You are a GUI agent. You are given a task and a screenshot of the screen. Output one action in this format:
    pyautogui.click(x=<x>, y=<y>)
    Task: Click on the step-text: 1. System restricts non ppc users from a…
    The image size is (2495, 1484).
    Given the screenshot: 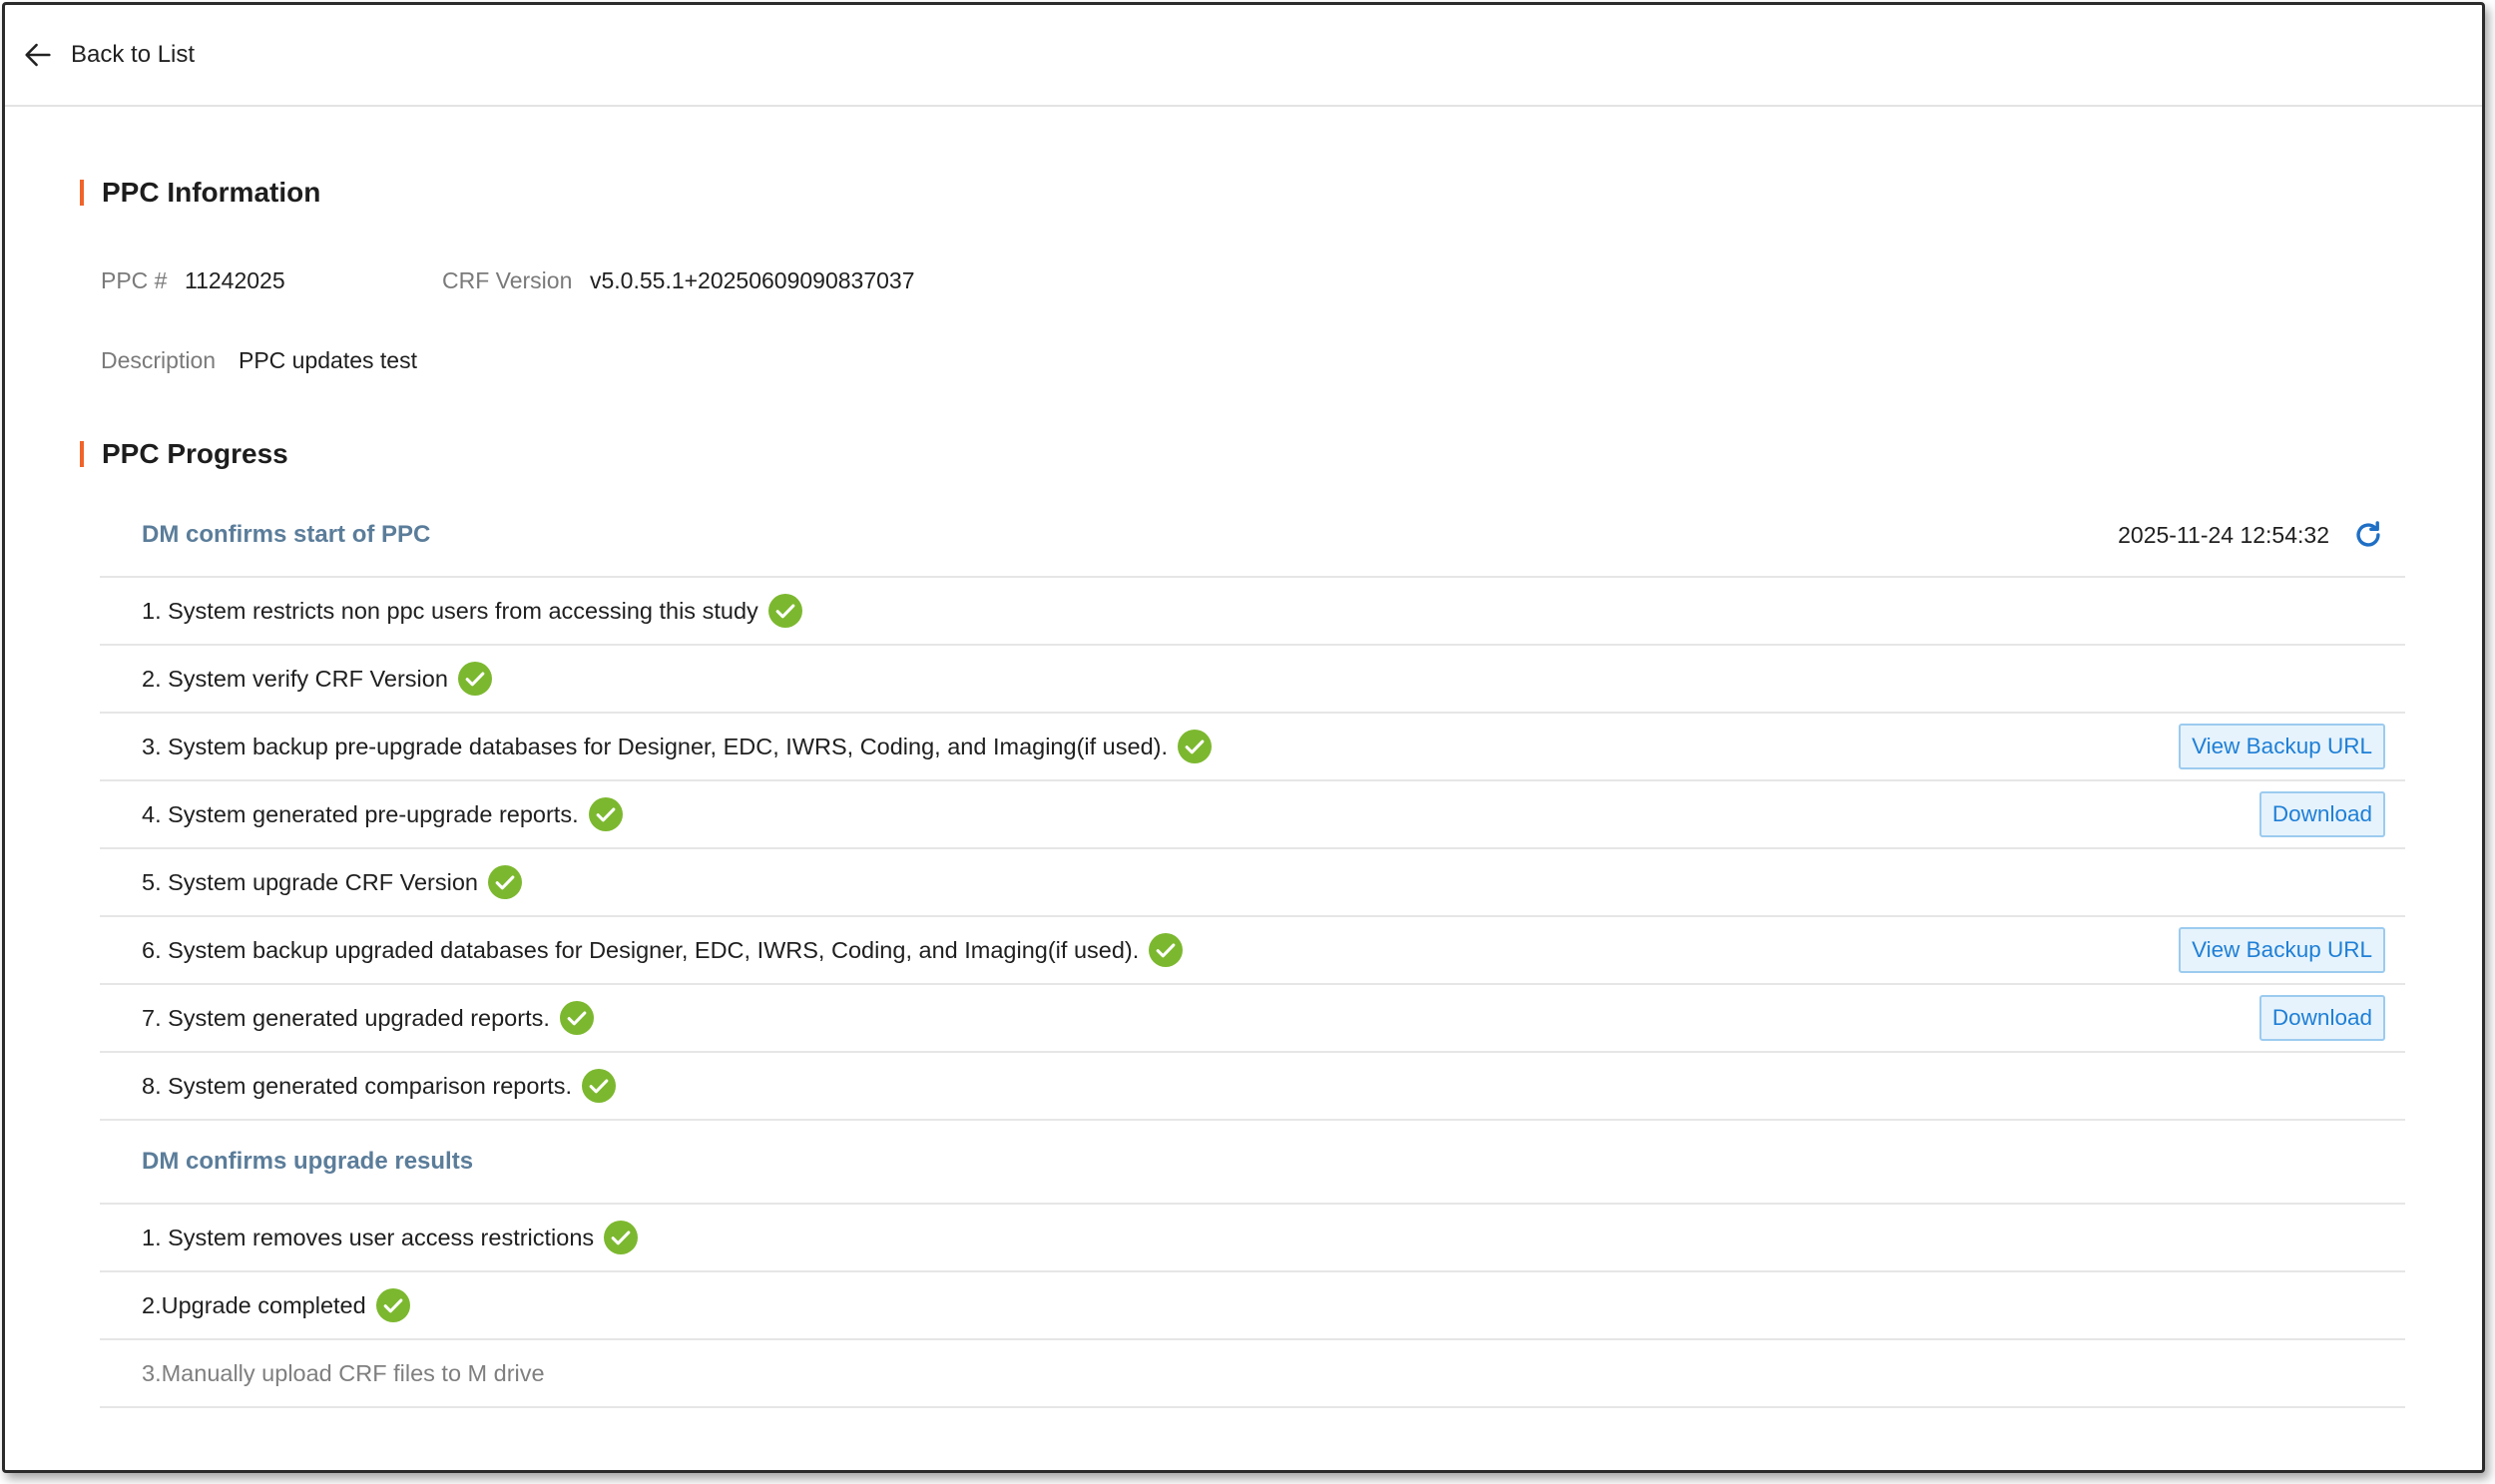 What is the action you would take?
    pyautogui.click(x=450, y=610)
    